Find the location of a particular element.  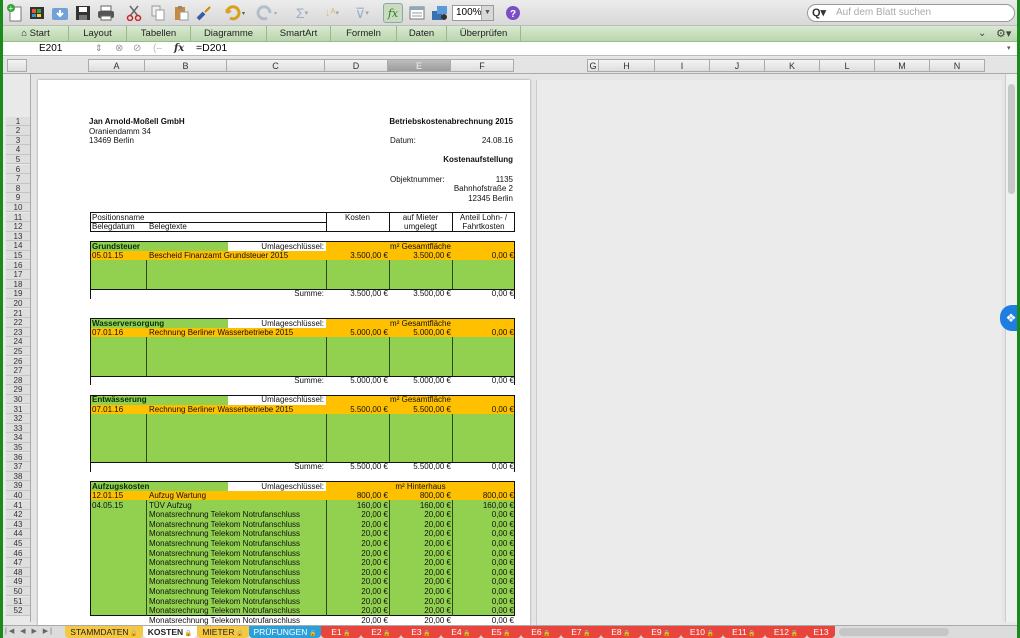

sheet-tab: PRÜFUNGEN 🔒 is located at coordinates (285, 632).